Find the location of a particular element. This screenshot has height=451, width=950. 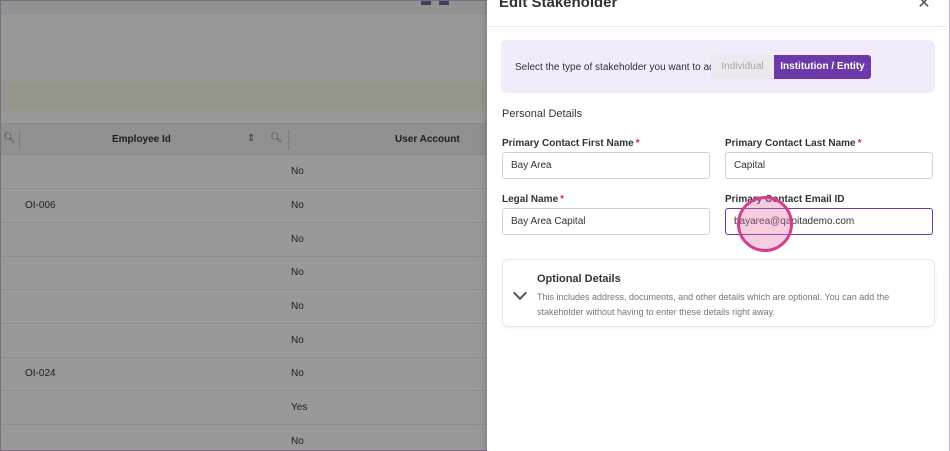

first-name-field is located at coordinates (606, 165).